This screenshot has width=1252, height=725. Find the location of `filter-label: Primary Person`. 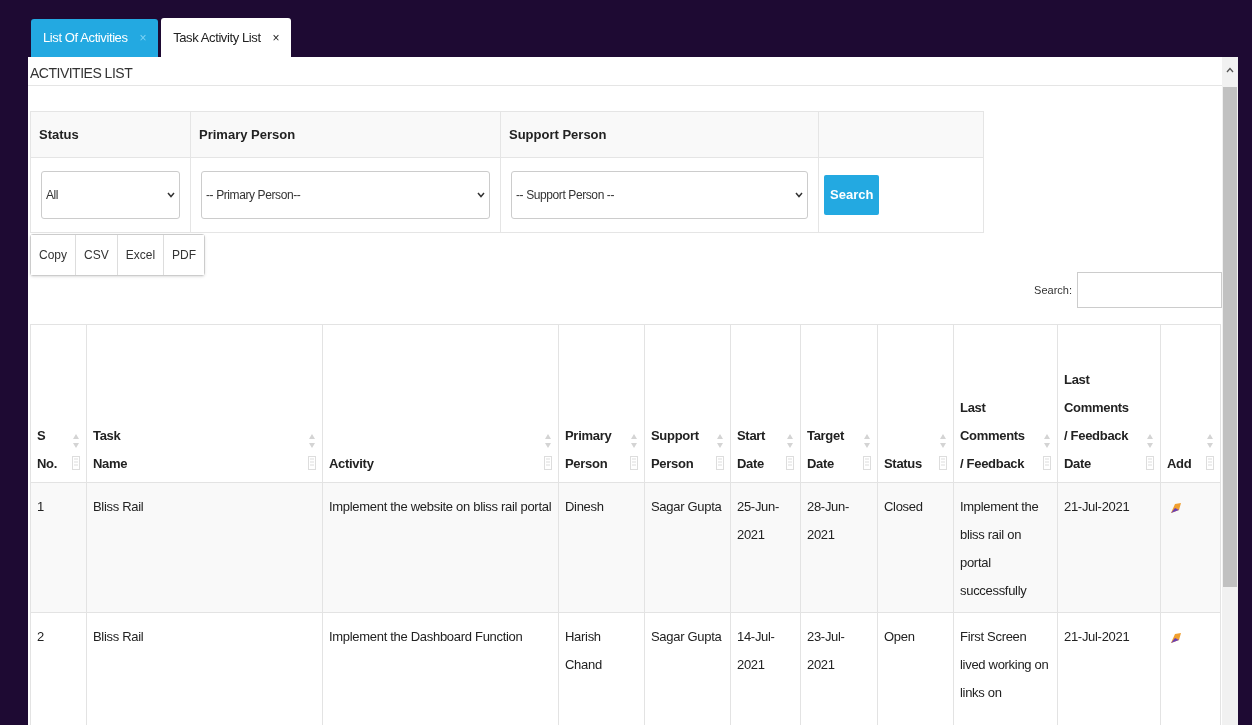

filter-label: Primary Person is located at coordinates (345, 134).